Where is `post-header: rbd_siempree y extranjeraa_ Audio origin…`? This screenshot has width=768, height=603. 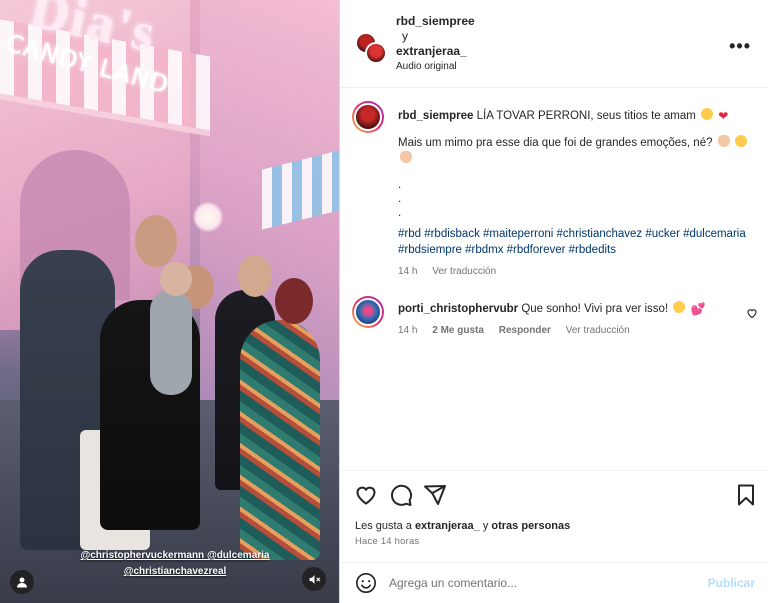
post-header: rbd_siempree y extranjeraa_ Audio origin… is located at coordinates (554, 44).